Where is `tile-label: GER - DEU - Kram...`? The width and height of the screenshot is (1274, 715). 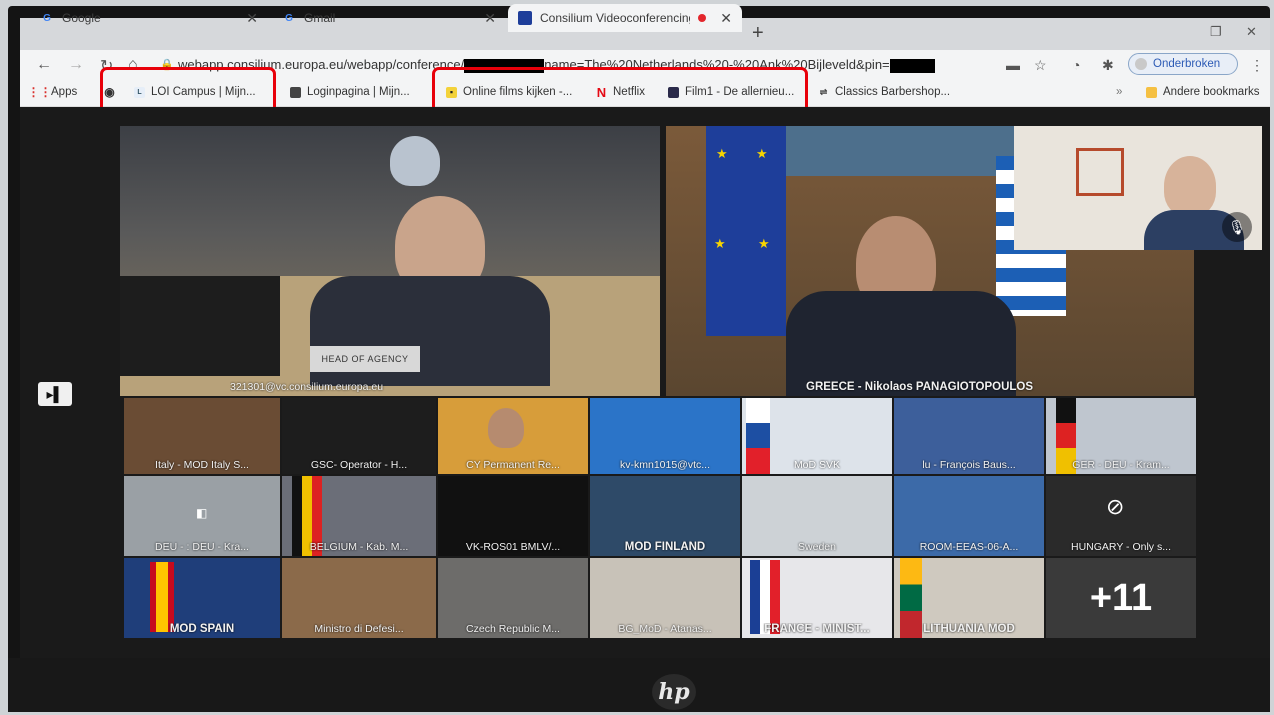 tile-label: GER - DEU - Kram... is located at coordinates (1121, 465).